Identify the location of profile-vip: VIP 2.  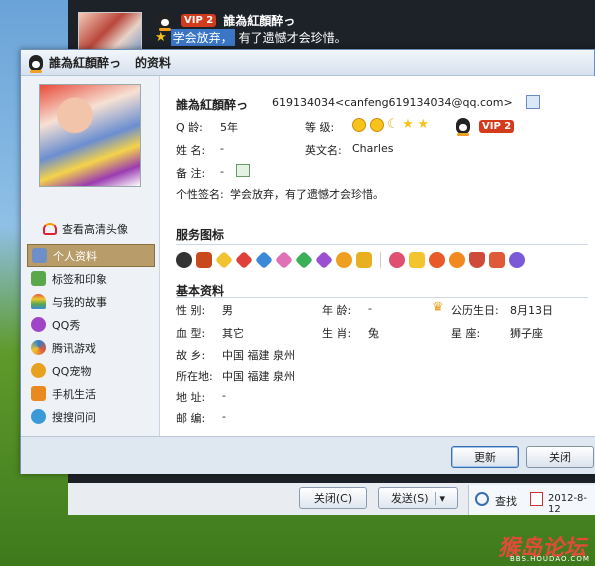
(485, 127).